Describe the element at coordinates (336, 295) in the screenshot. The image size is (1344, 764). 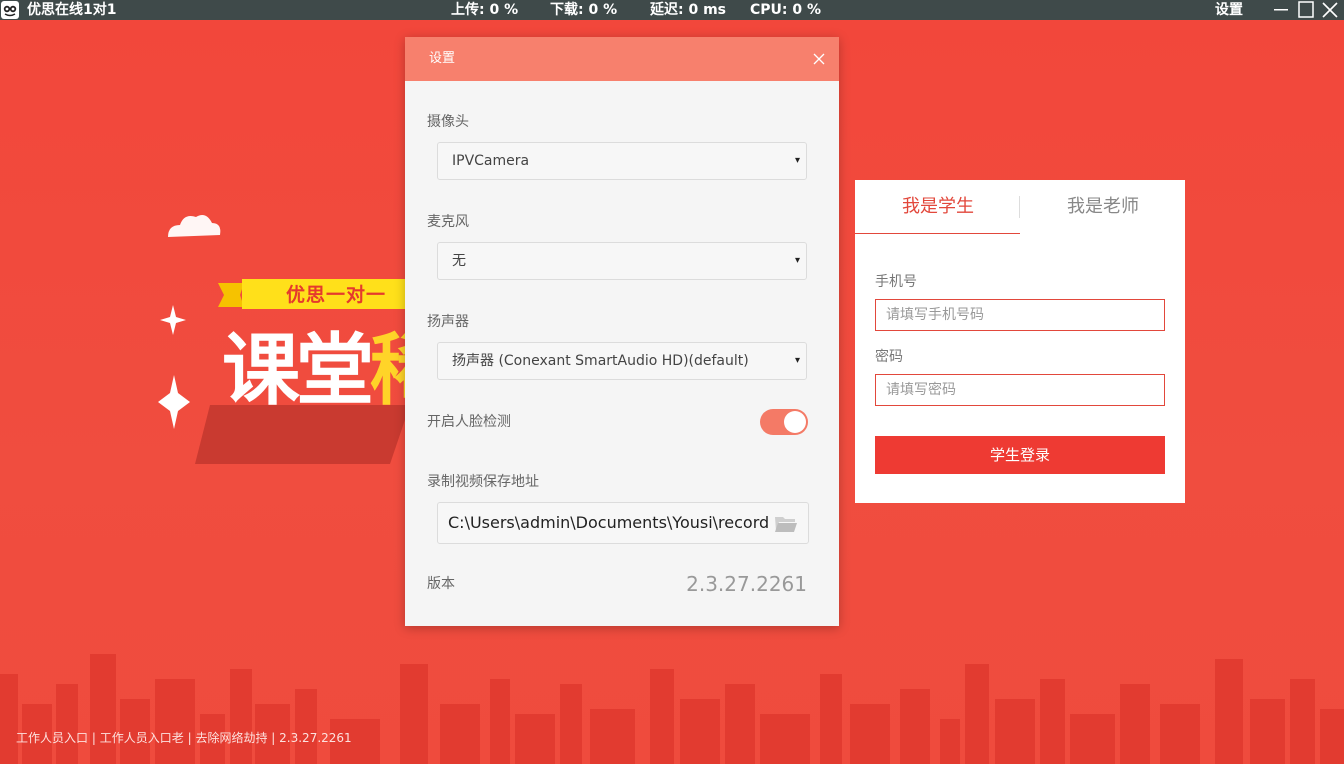
I see `hero-banner-text: 优思一对一` at that location.